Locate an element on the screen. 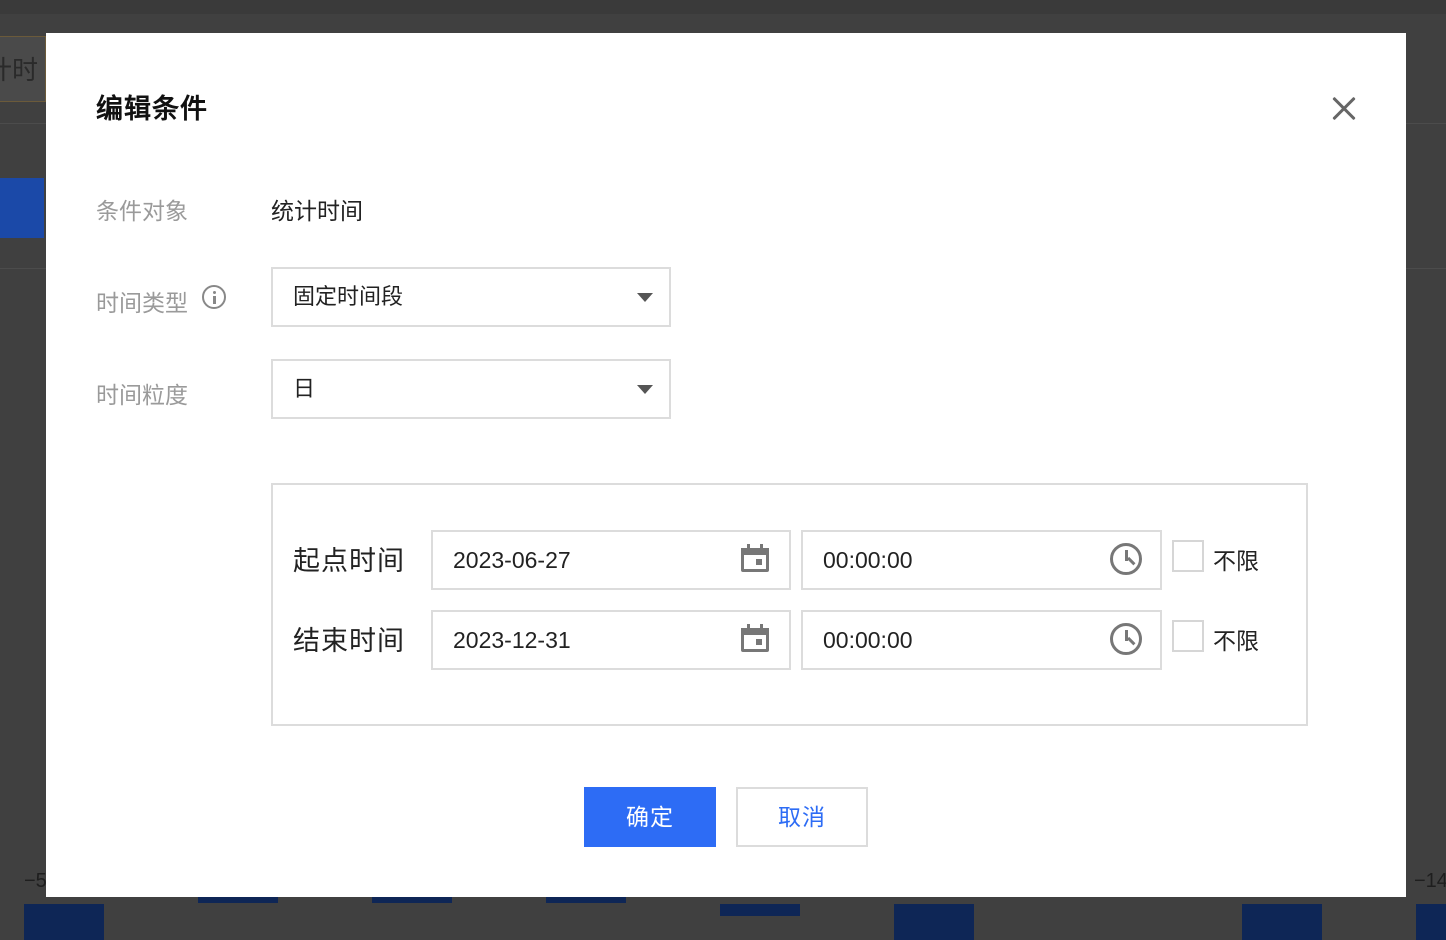  close-icon is located at coordinates (1344, 109).